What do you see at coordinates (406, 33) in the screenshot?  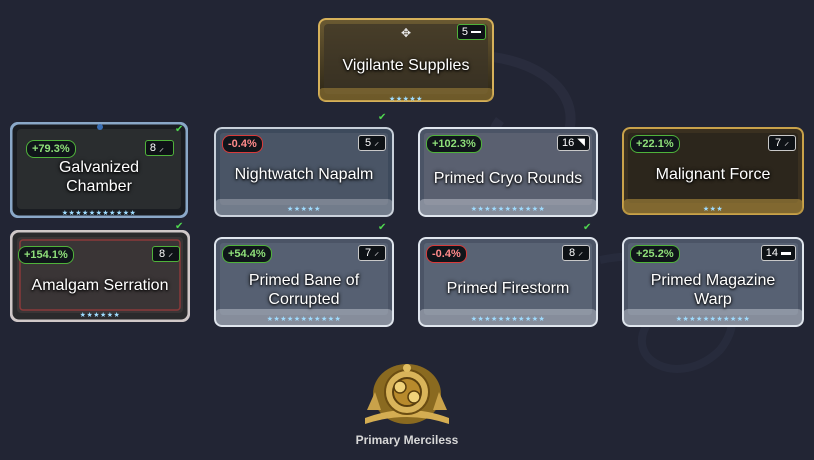 I see `aura-polarity-icon: ✥` at bounding box center [406, 33].